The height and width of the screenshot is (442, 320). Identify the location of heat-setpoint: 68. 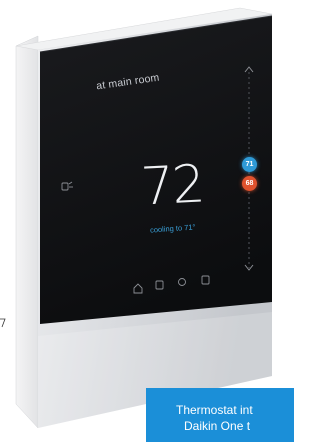
(249, 183).